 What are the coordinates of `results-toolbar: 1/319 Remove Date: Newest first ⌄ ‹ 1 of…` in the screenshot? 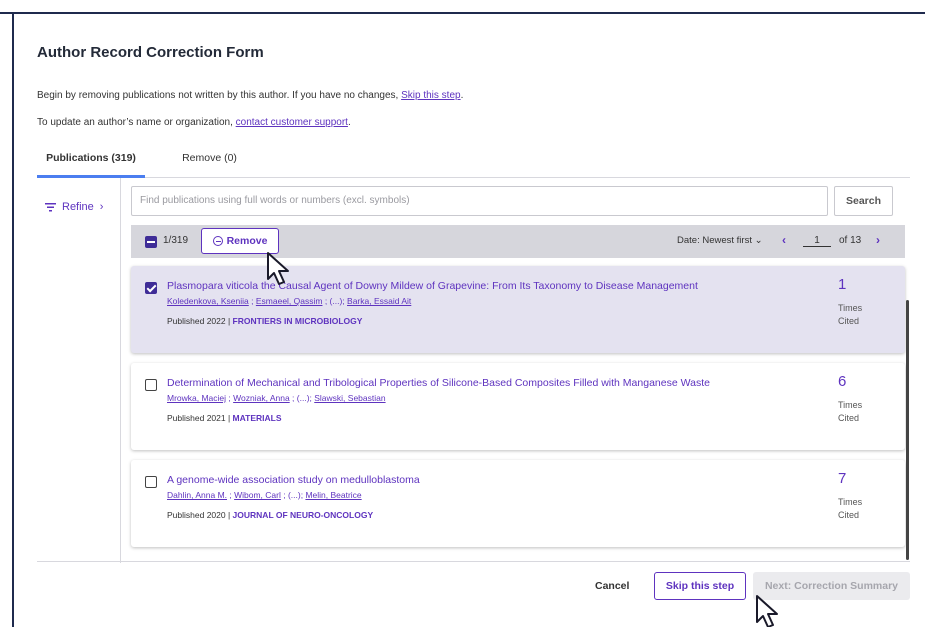 It's located at (518, 241).